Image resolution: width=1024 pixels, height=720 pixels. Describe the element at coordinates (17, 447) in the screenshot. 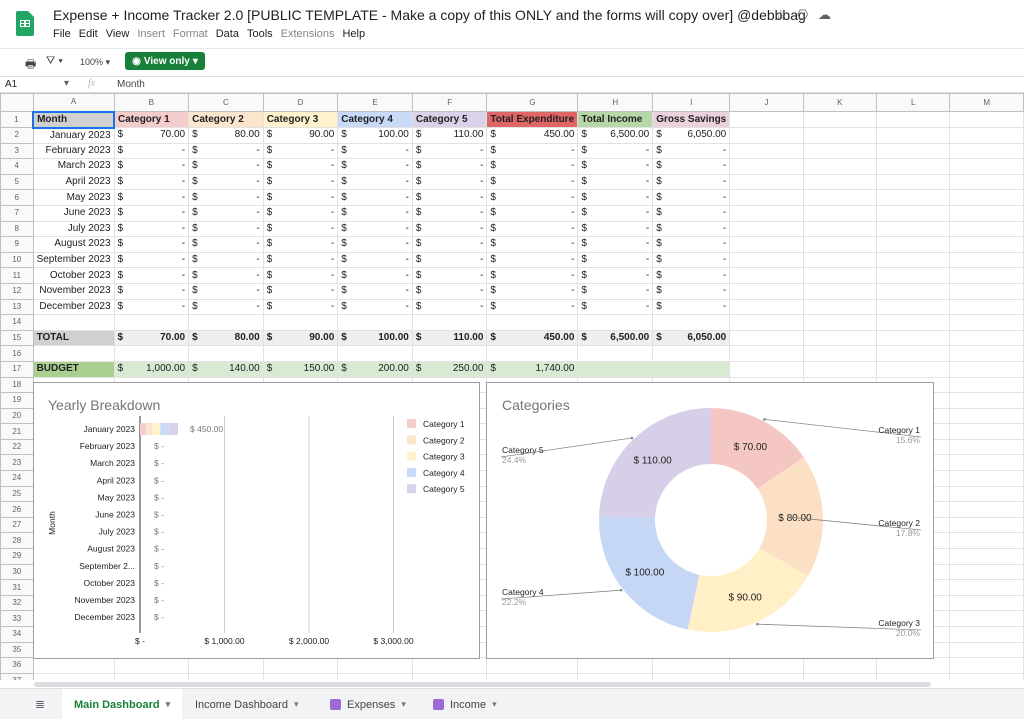

I see `row-header: 22` at that location.